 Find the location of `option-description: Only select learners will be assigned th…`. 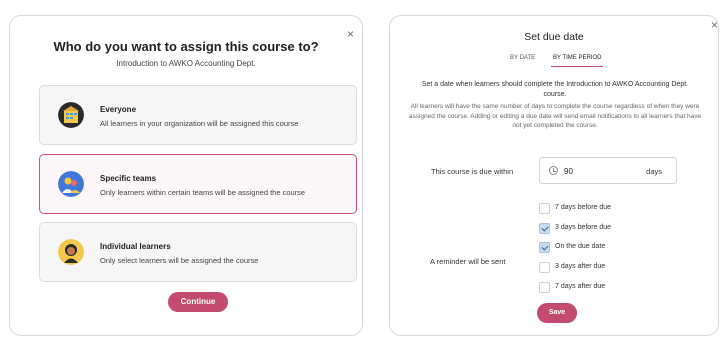

option-description: Only select learners will be assigned th… is located at coordinates (179, 260).